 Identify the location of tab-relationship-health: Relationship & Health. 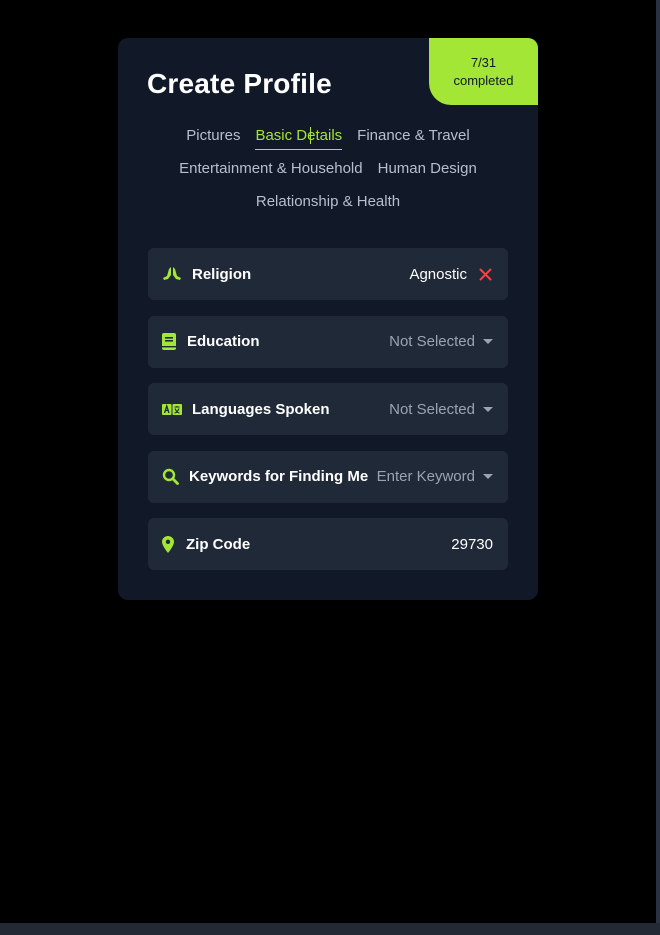
(328, 201).